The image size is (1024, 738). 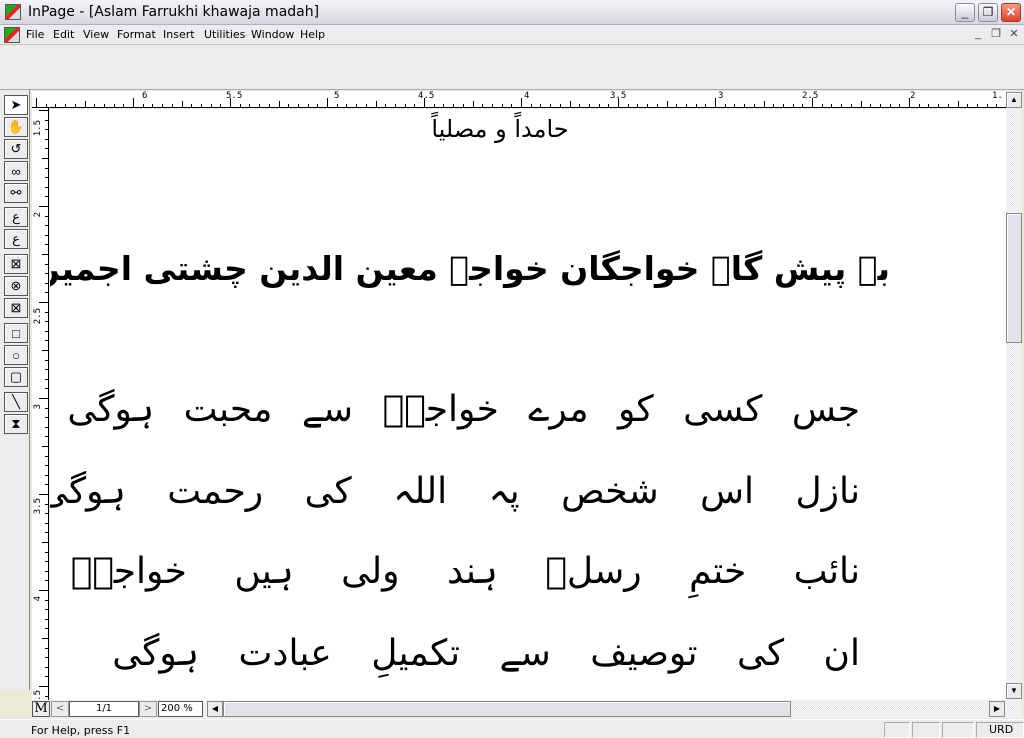 I want to click on link-tool: ∞, so click(x=16, y=171).